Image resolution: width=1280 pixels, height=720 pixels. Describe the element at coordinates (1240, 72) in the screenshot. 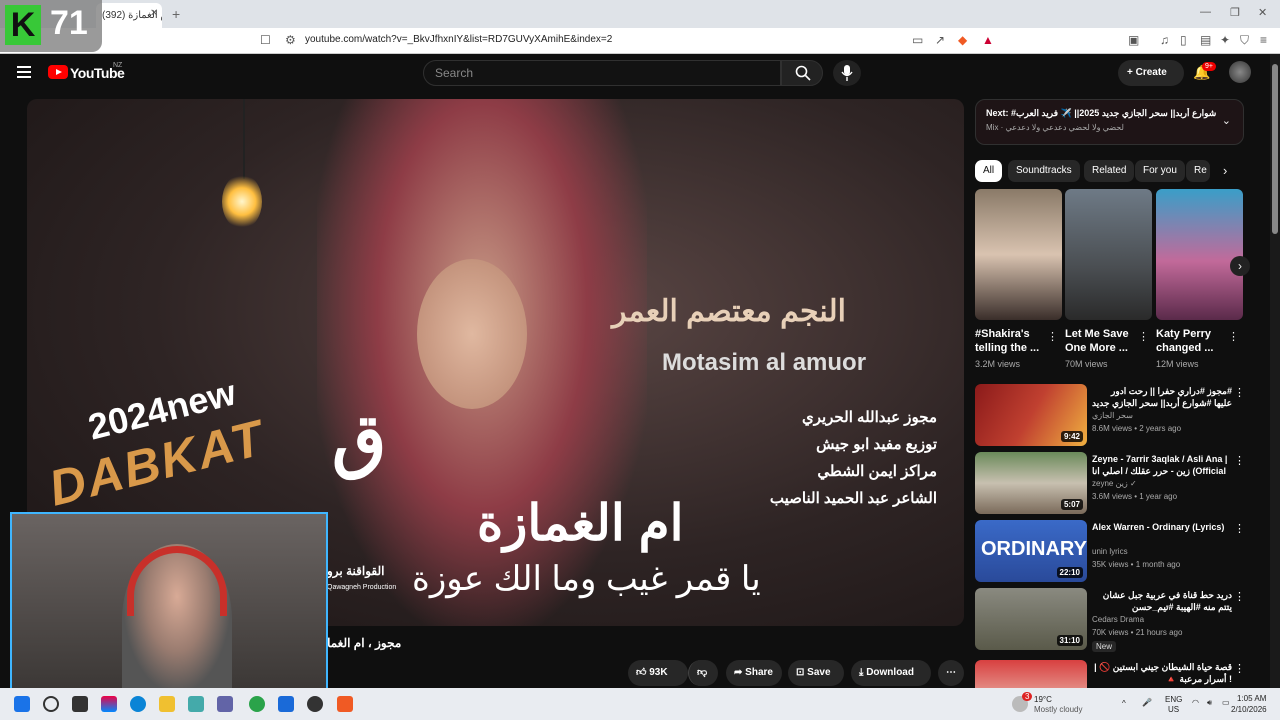

I see `avatar` at that location.